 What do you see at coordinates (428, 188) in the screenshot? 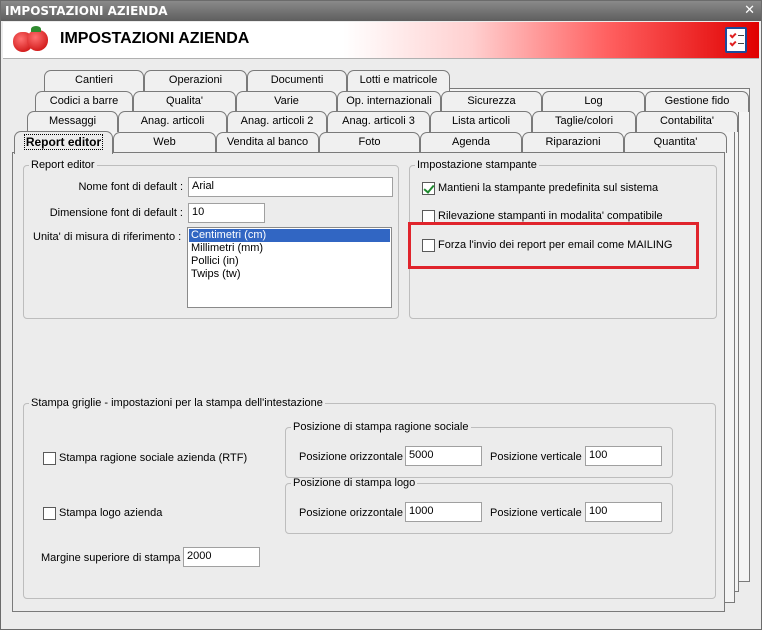
I see `keep-default-printer-checkbox` at bounding box center [428, 188].